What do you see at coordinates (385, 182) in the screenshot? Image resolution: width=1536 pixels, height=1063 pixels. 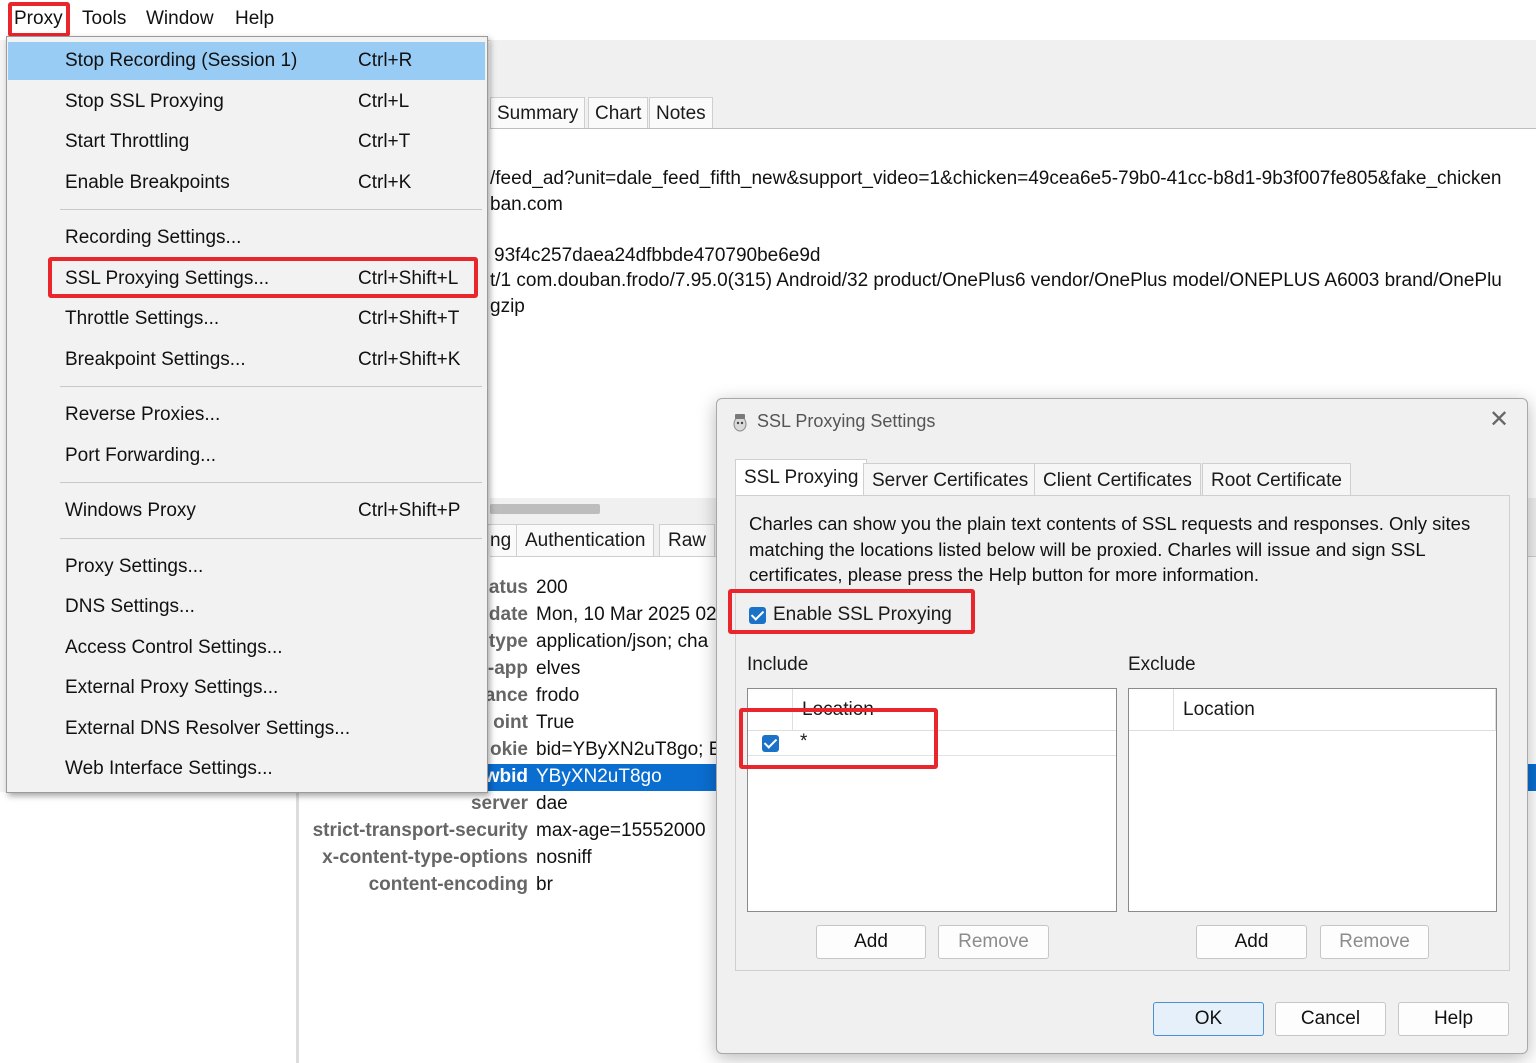 I see `proxy-menu-item-shortcut: Ctrl+K` at bounding box center [385, 182].